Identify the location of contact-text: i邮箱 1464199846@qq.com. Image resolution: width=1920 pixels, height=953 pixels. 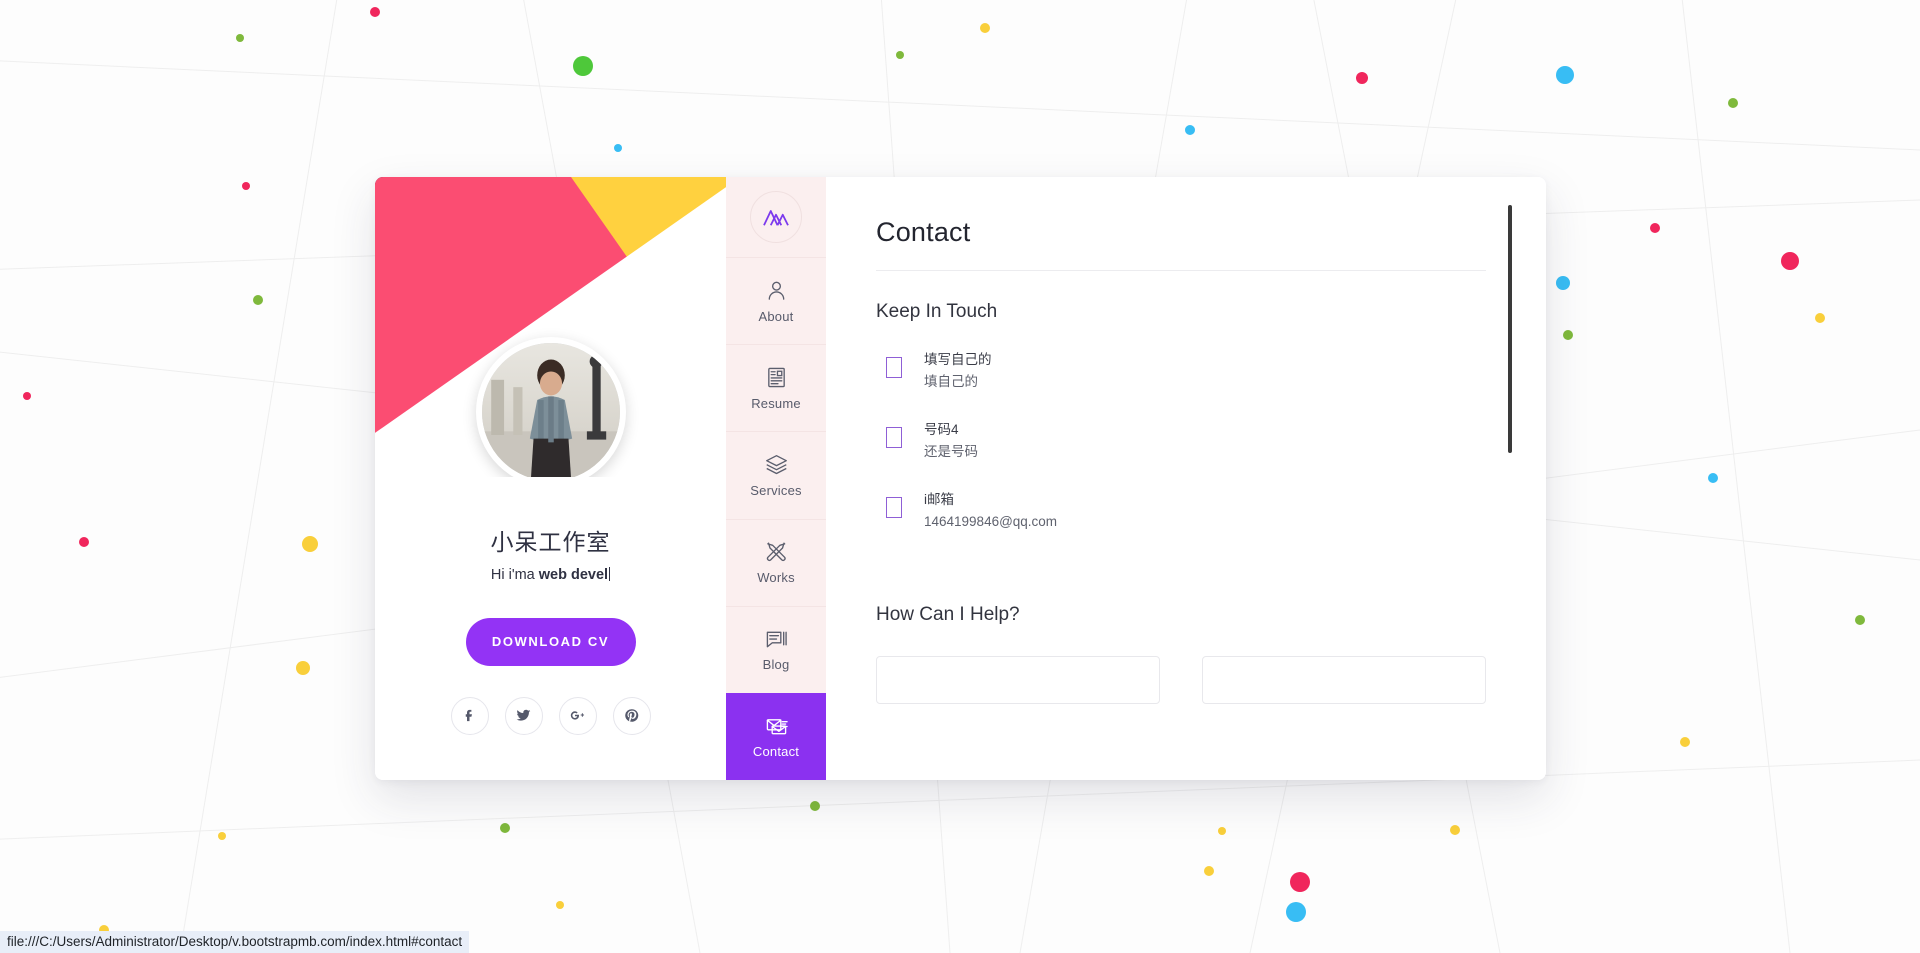
(990, 509).